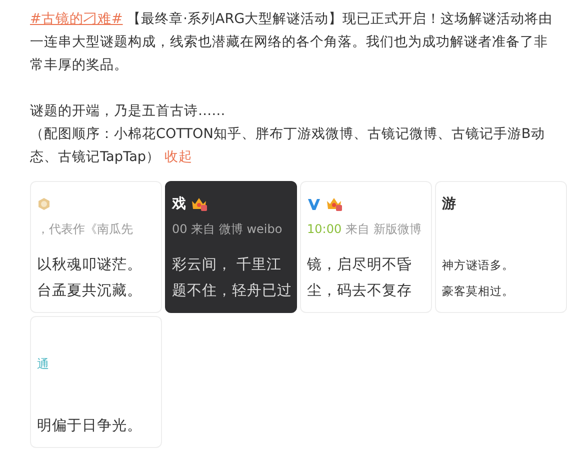 The height and width of the screenshot is (459, 567). I want to click on poem-line: 尘，码去不复存, so click(360, 291).